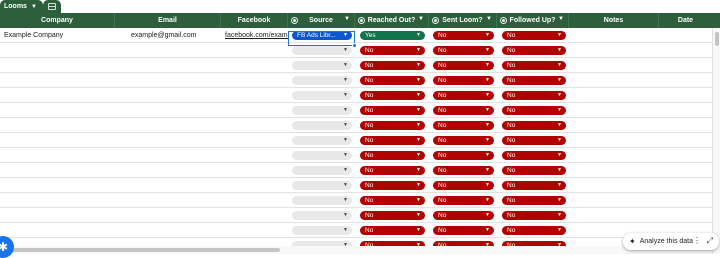 The image size is (720, 258). Describe the element at coordinates (671, 241) in the screenshot. I see `analyze-data-button: ✦ Analyze this data ⋮ ⤢` at that location.